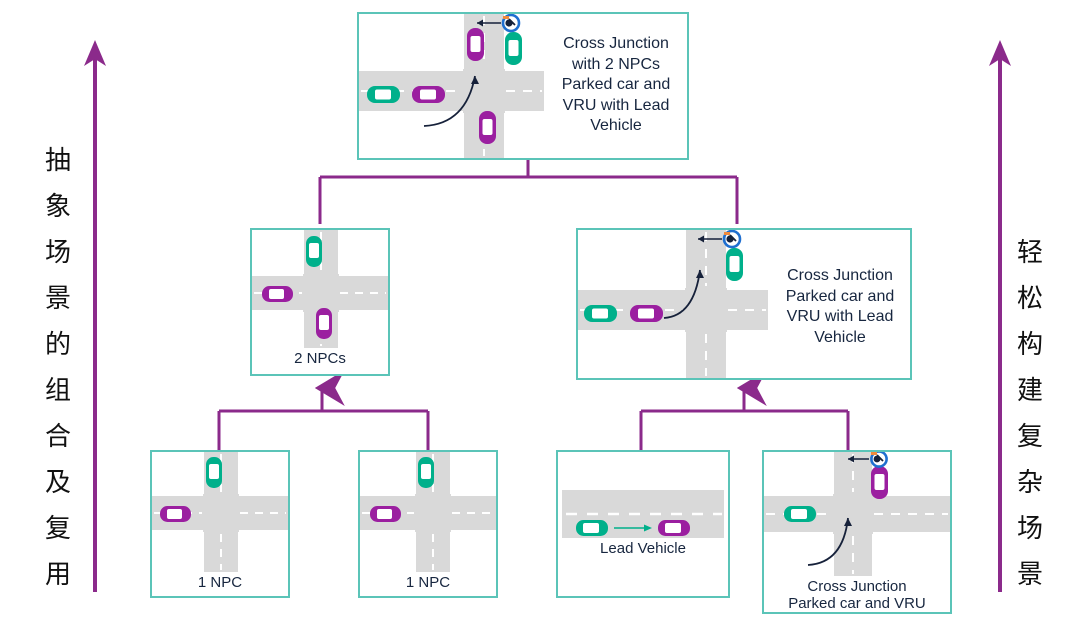 Image resolution: width=1080 pixels, height=628 pixels. What do you see at coordinates (57, 161) in the screenshot?
I see `left-axis-char-0: 抽` at bounding box center [57, 161].